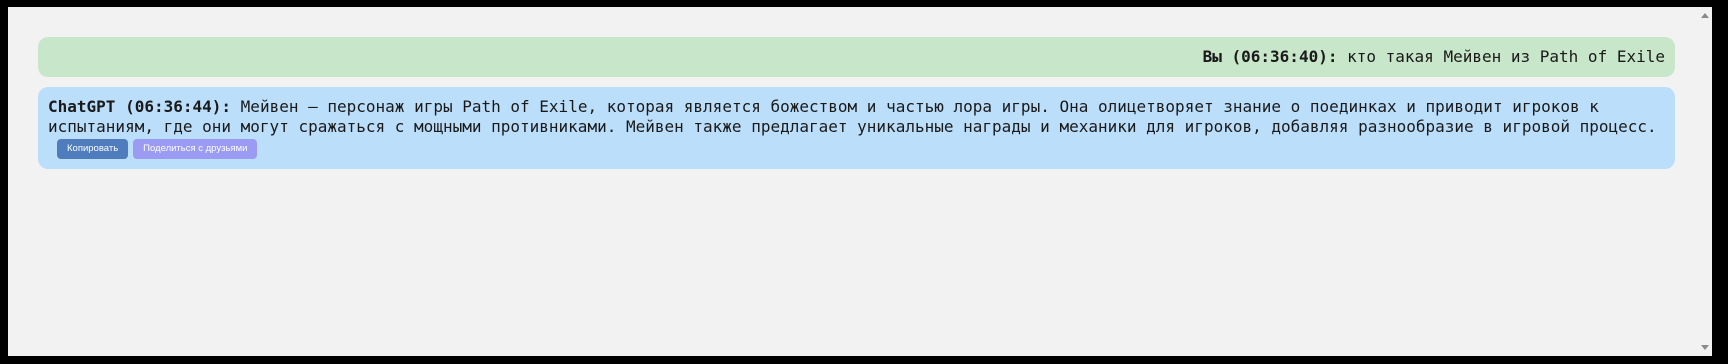 This screenshot has height=364, width=1728. Describe the element at coordinates (1705, 347) in the screenshot. I see `scroll-down-arrow-icon` at that location.